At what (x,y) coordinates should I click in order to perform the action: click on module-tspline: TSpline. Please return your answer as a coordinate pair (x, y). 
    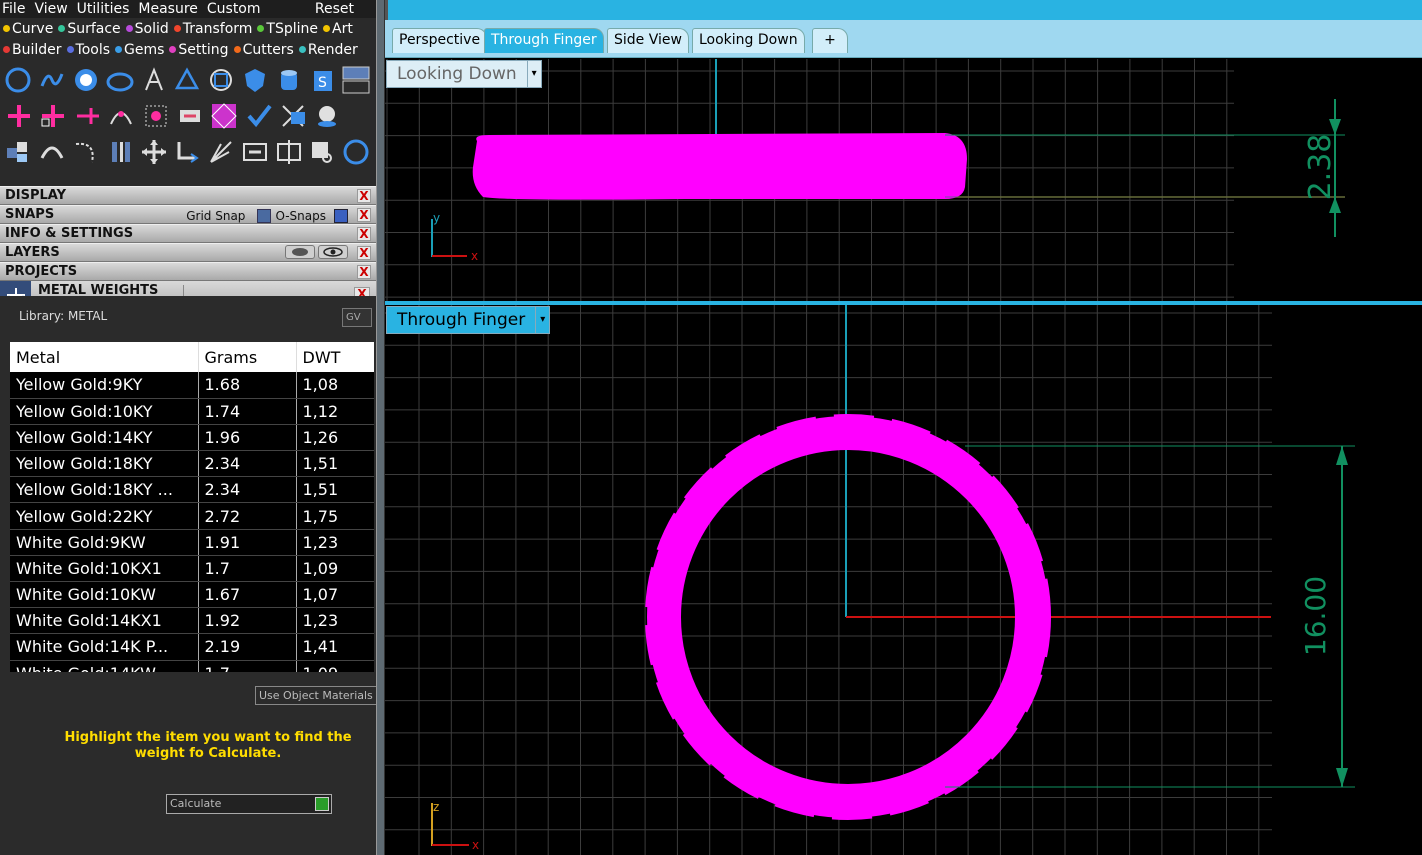
    Looking at the image, I should click on (286, 29).